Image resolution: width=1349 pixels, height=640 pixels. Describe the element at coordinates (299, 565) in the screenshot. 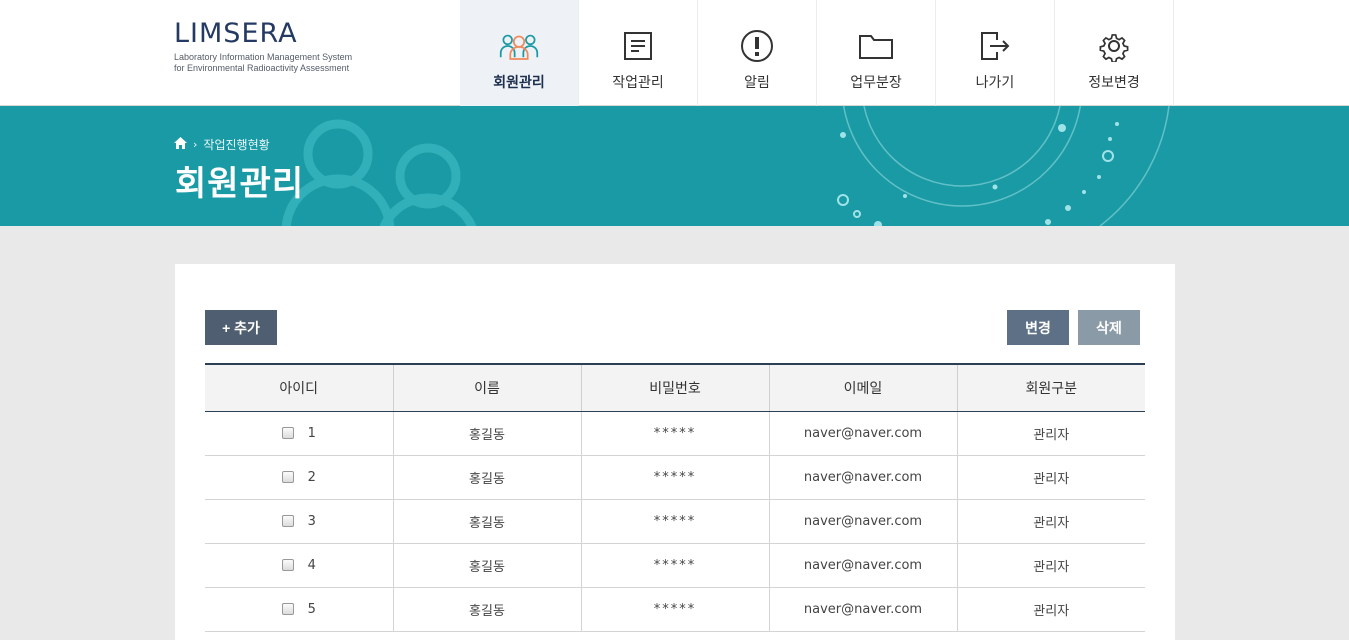

I see `cell-id: 4` at that location.